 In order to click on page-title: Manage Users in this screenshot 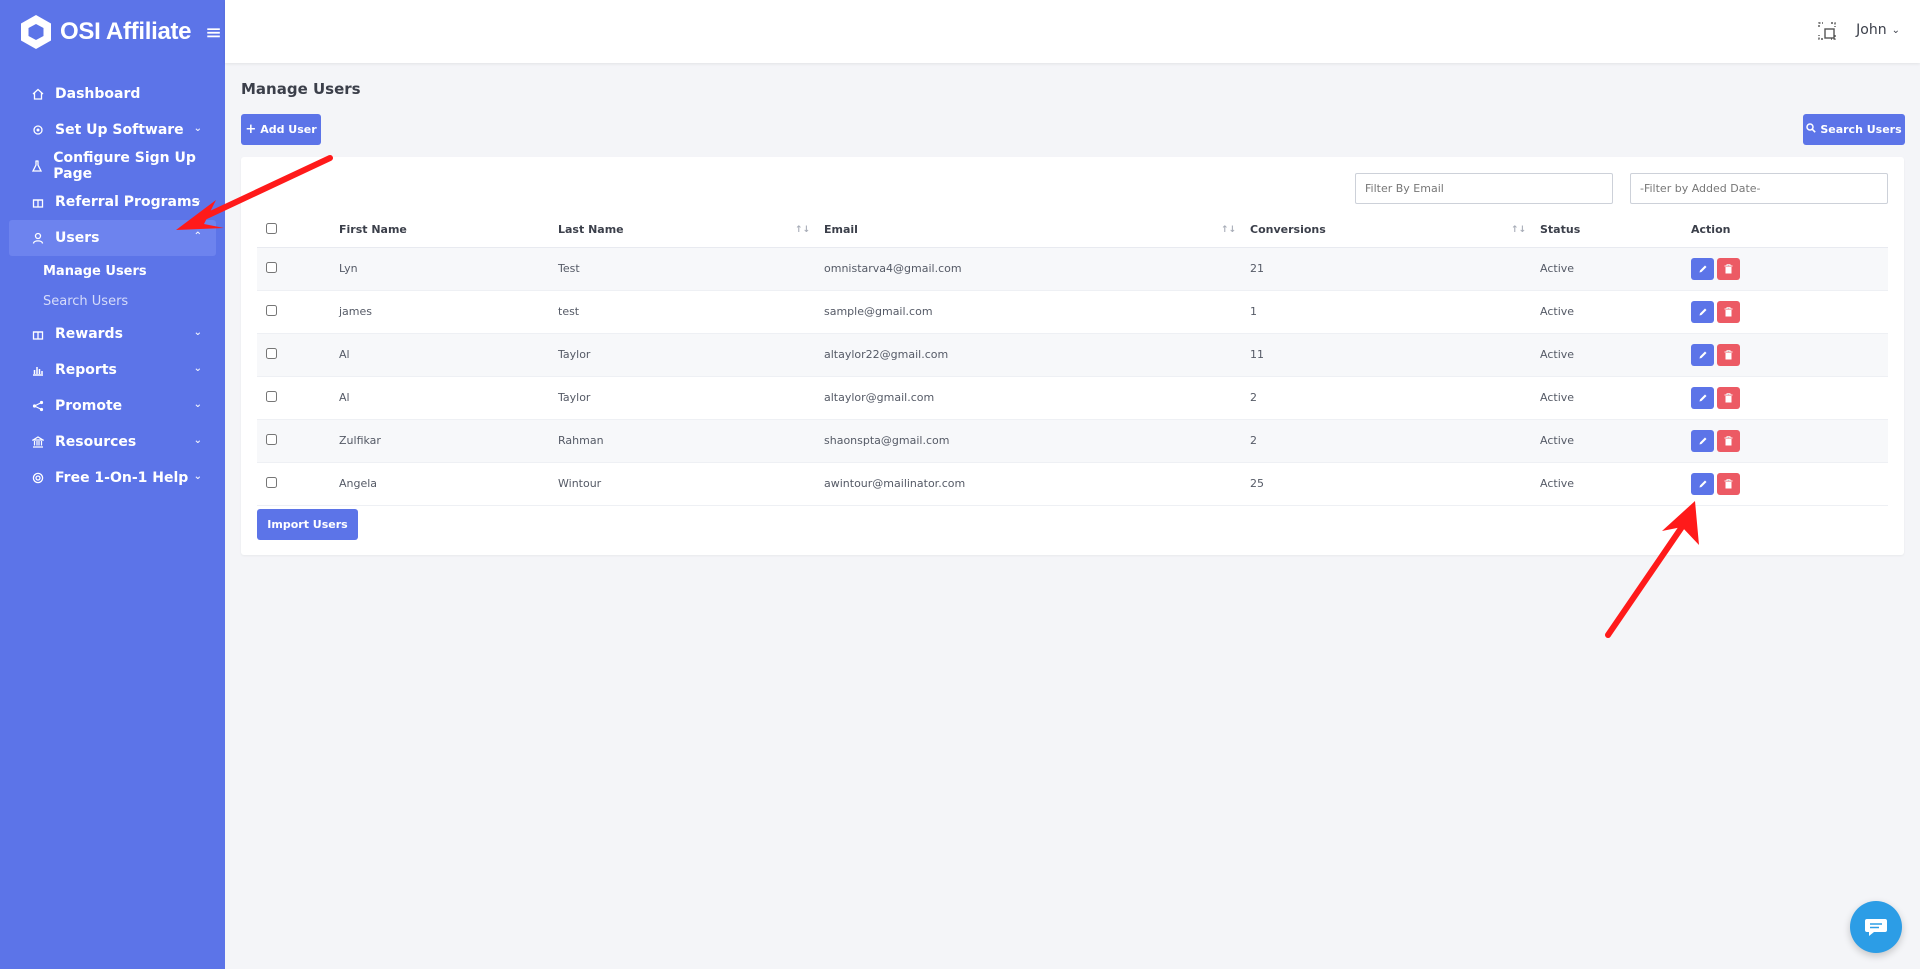, I will do `click(301, 89)`.